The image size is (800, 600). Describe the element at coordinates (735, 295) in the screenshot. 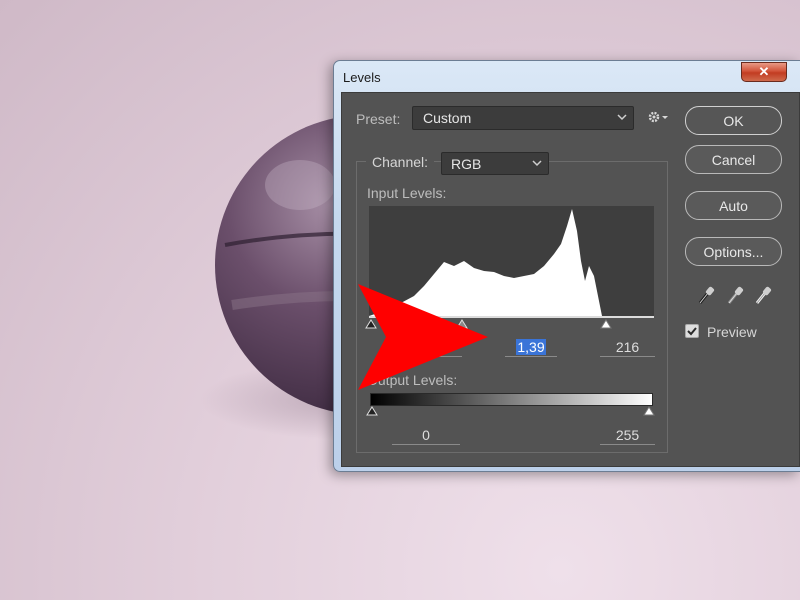

I see `eyedropper-gray-icon` at that location.